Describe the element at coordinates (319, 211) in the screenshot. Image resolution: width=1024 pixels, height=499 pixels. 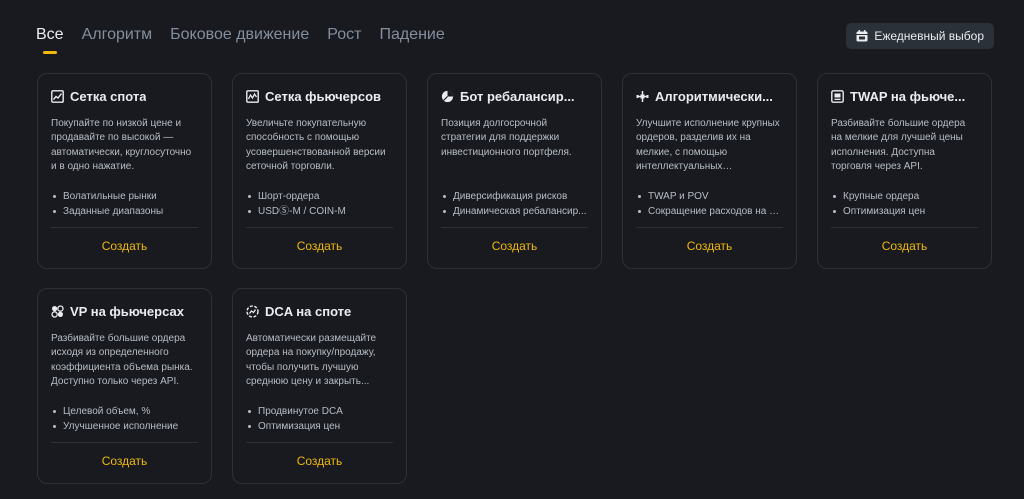
I see `feature-item: USDⓈ-M / COIN-M` at that location.